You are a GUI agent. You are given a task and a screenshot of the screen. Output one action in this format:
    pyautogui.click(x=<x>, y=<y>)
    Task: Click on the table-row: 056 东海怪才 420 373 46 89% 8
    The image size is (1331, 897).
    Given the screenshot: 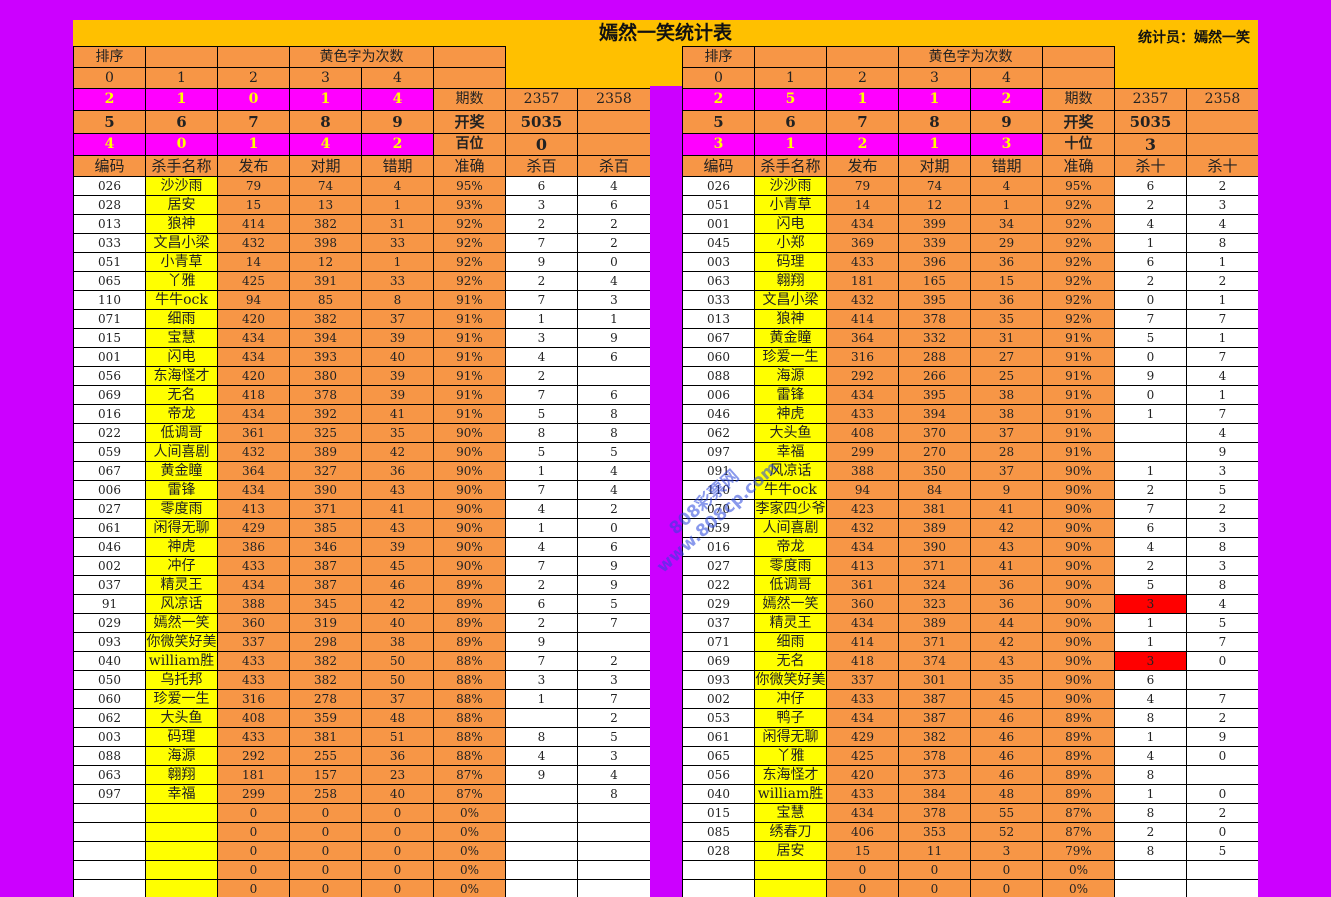 What is the action you would take?
    pyautogui.click(x=970, y=775)
    